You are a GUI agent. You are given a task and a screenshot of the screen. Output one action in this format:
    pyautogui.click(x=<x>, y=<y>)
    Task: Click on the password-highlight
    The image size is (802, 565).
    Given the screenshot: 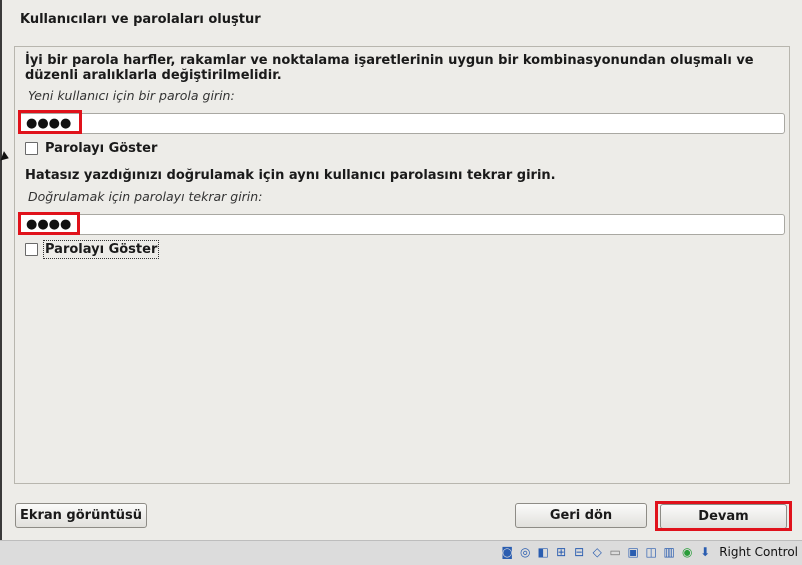 What is the action you would take?
    pyautogui.click(x=50, y=122)
    